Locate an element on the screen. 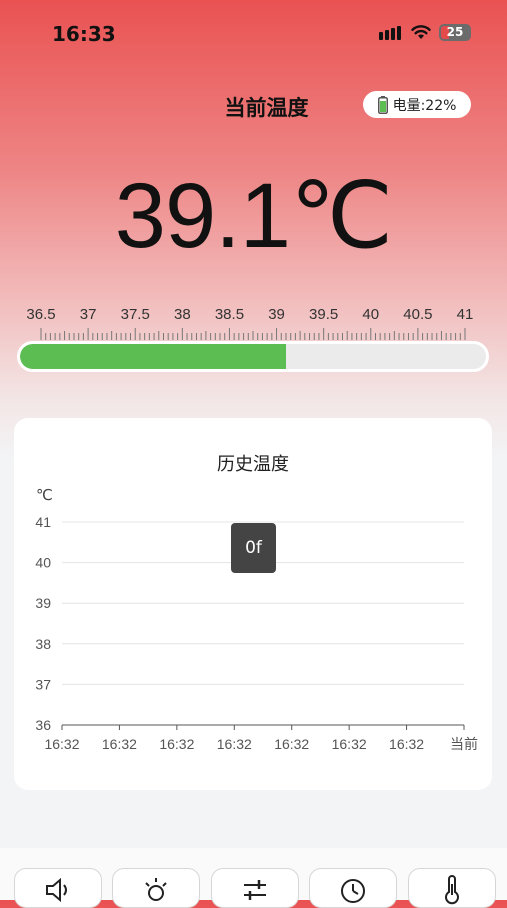 Image resolution: width=507 pixels, height=908 pixels. tab-sound is located at coordinates (58, 888).